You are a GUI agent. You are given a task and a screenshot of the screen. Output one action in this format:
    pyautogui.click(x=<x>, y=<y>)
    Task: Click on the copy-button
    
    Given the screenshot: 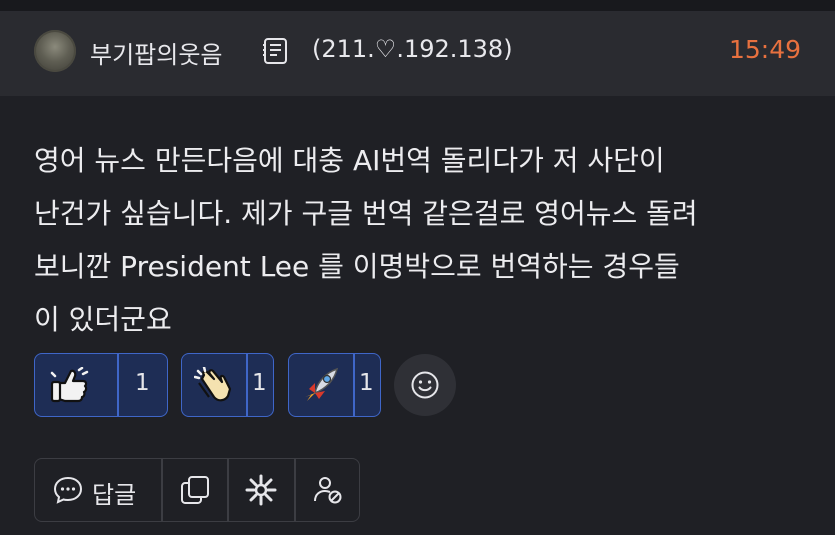 What is the action you would take?
    pyautogui.click(x=194, y=490)
    